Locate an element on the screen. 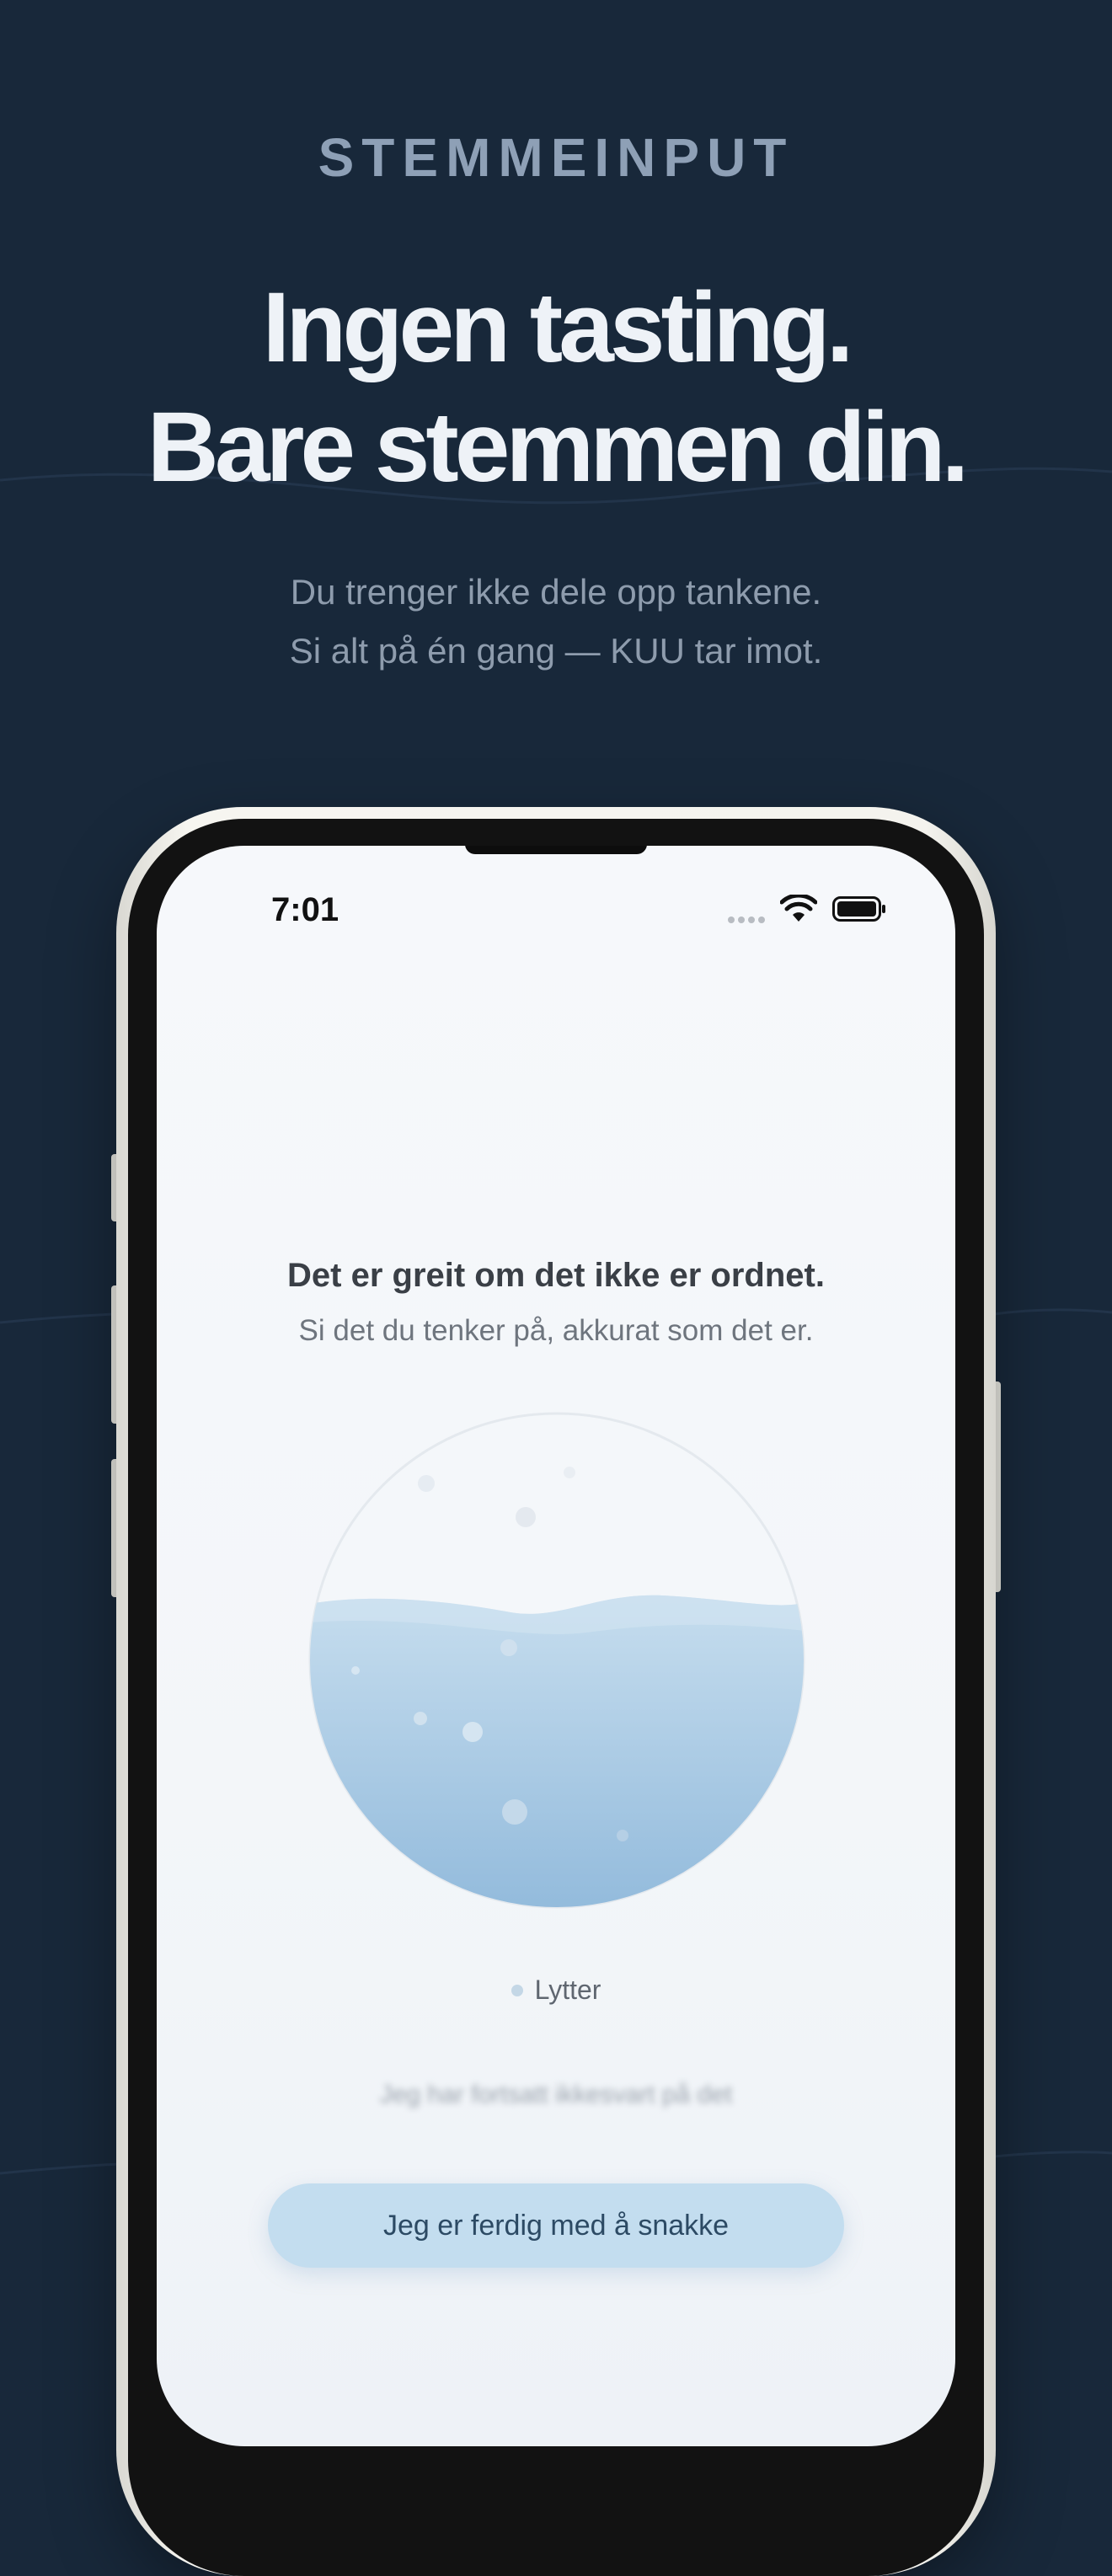  subtitle-line-1: Du trenger ikke dele opp tankene. is located at coordinates (556, 592).